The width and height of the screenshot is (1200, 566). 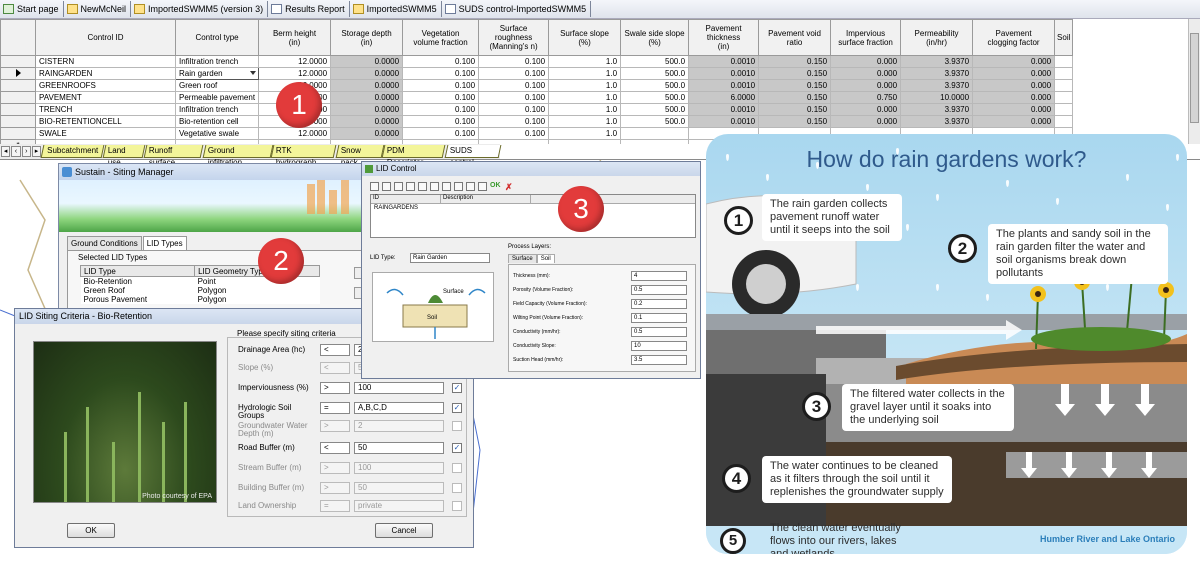 I want to click on grid-cell: CISTERN, so click(x=105, y=61).